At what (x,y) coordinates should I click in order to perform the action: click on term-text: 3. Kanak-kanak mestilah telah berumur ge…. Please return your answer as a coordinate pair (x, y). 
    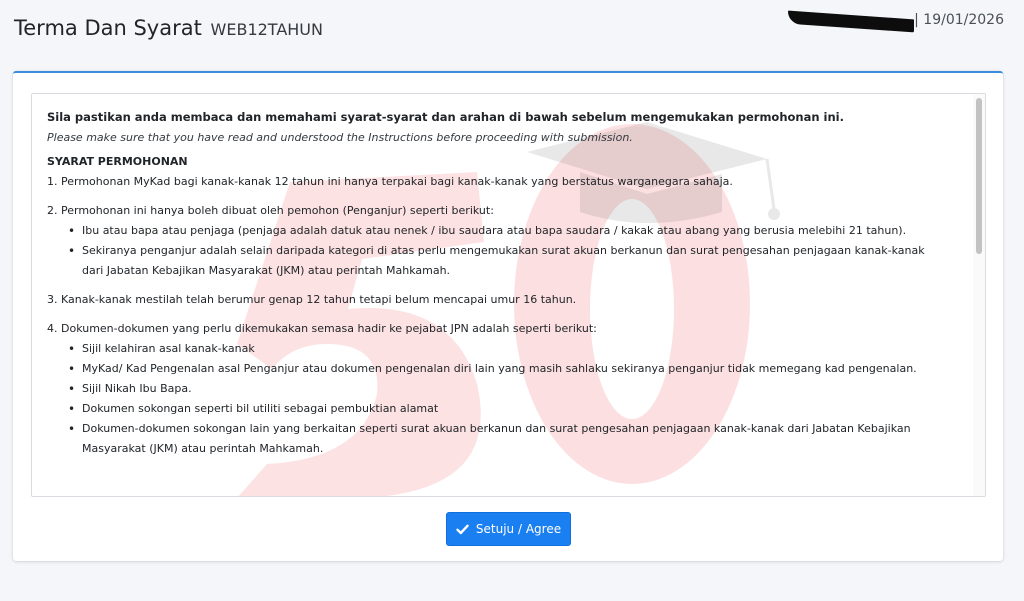
    Looking at the image, I should click on (312, 299).